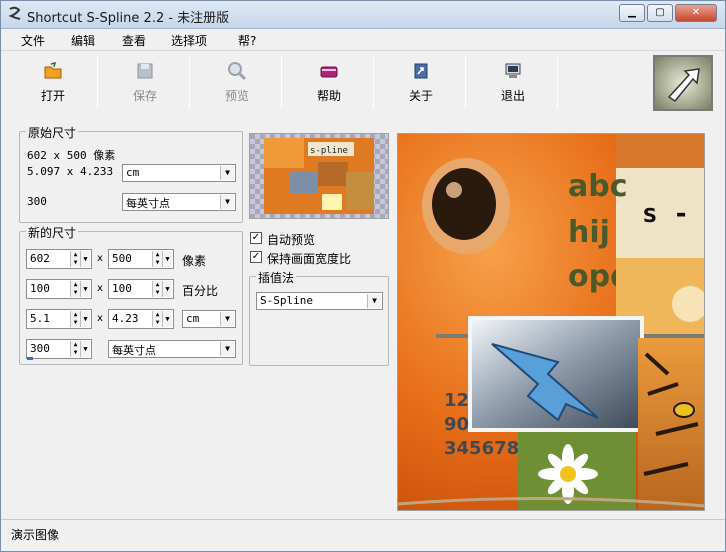  Describe the element at coordinates (59, 259) in the screenshot. I see `width-px-field: 602 ▲ ▼ ▼` at that location.